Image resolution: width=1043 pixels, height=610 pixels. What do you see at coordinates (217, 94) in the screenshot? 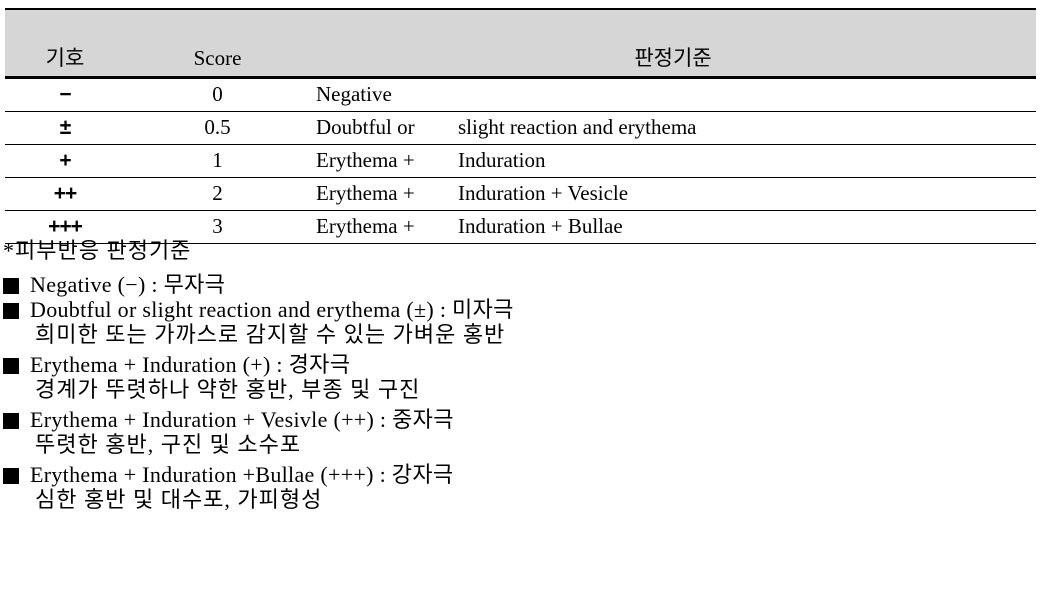
I see `cell-score: 0` at bounding box center [217, 94].